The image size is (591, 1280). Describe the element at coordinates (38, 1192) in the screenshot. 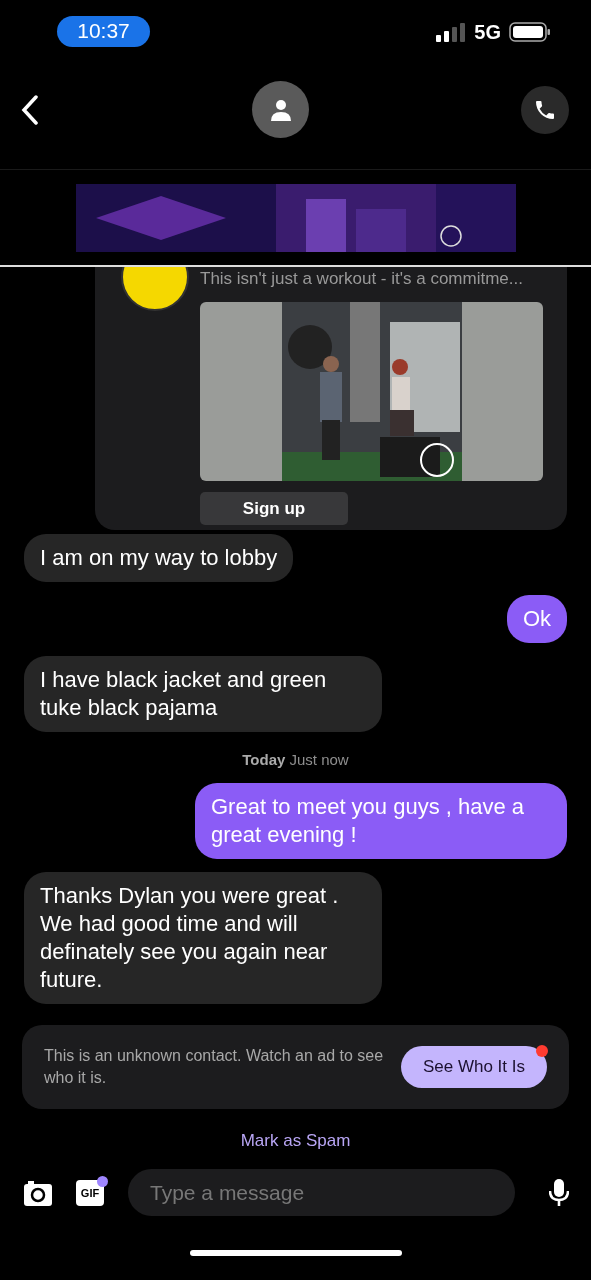

I see `camera-icon` at that location.